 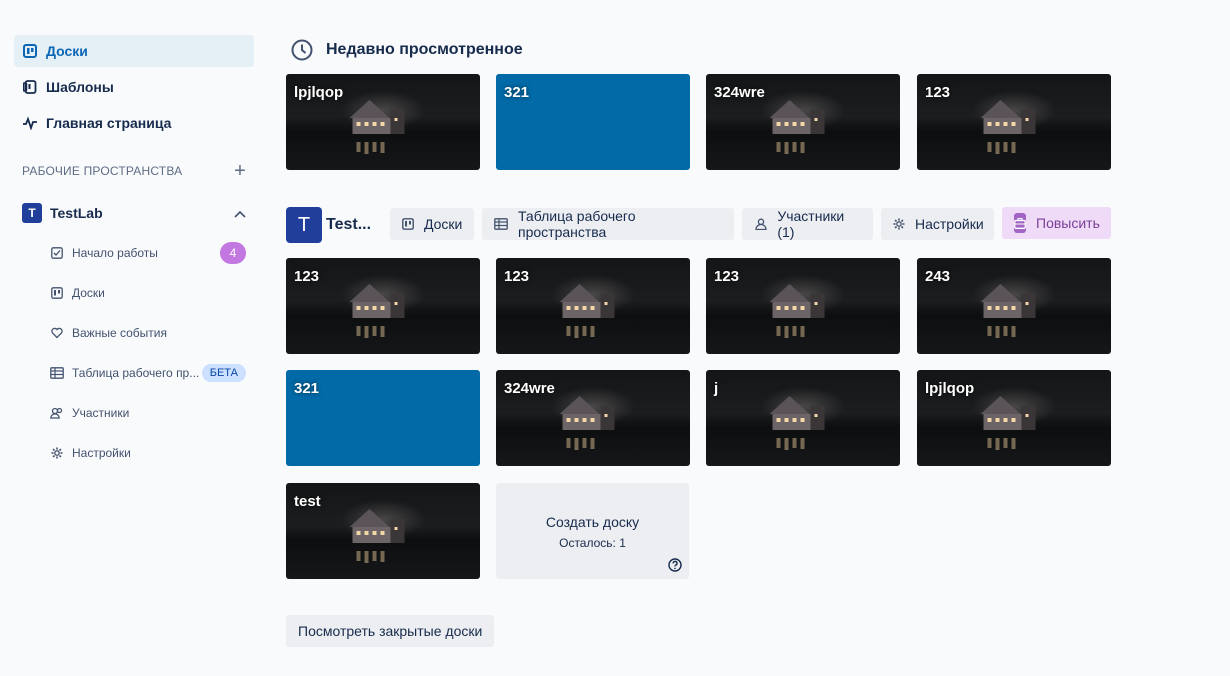 What do you see at coordinates (592, 543) in the screenshot?
I see `boards-remaining: Осталось: 1` at bounding box center [592, 543].